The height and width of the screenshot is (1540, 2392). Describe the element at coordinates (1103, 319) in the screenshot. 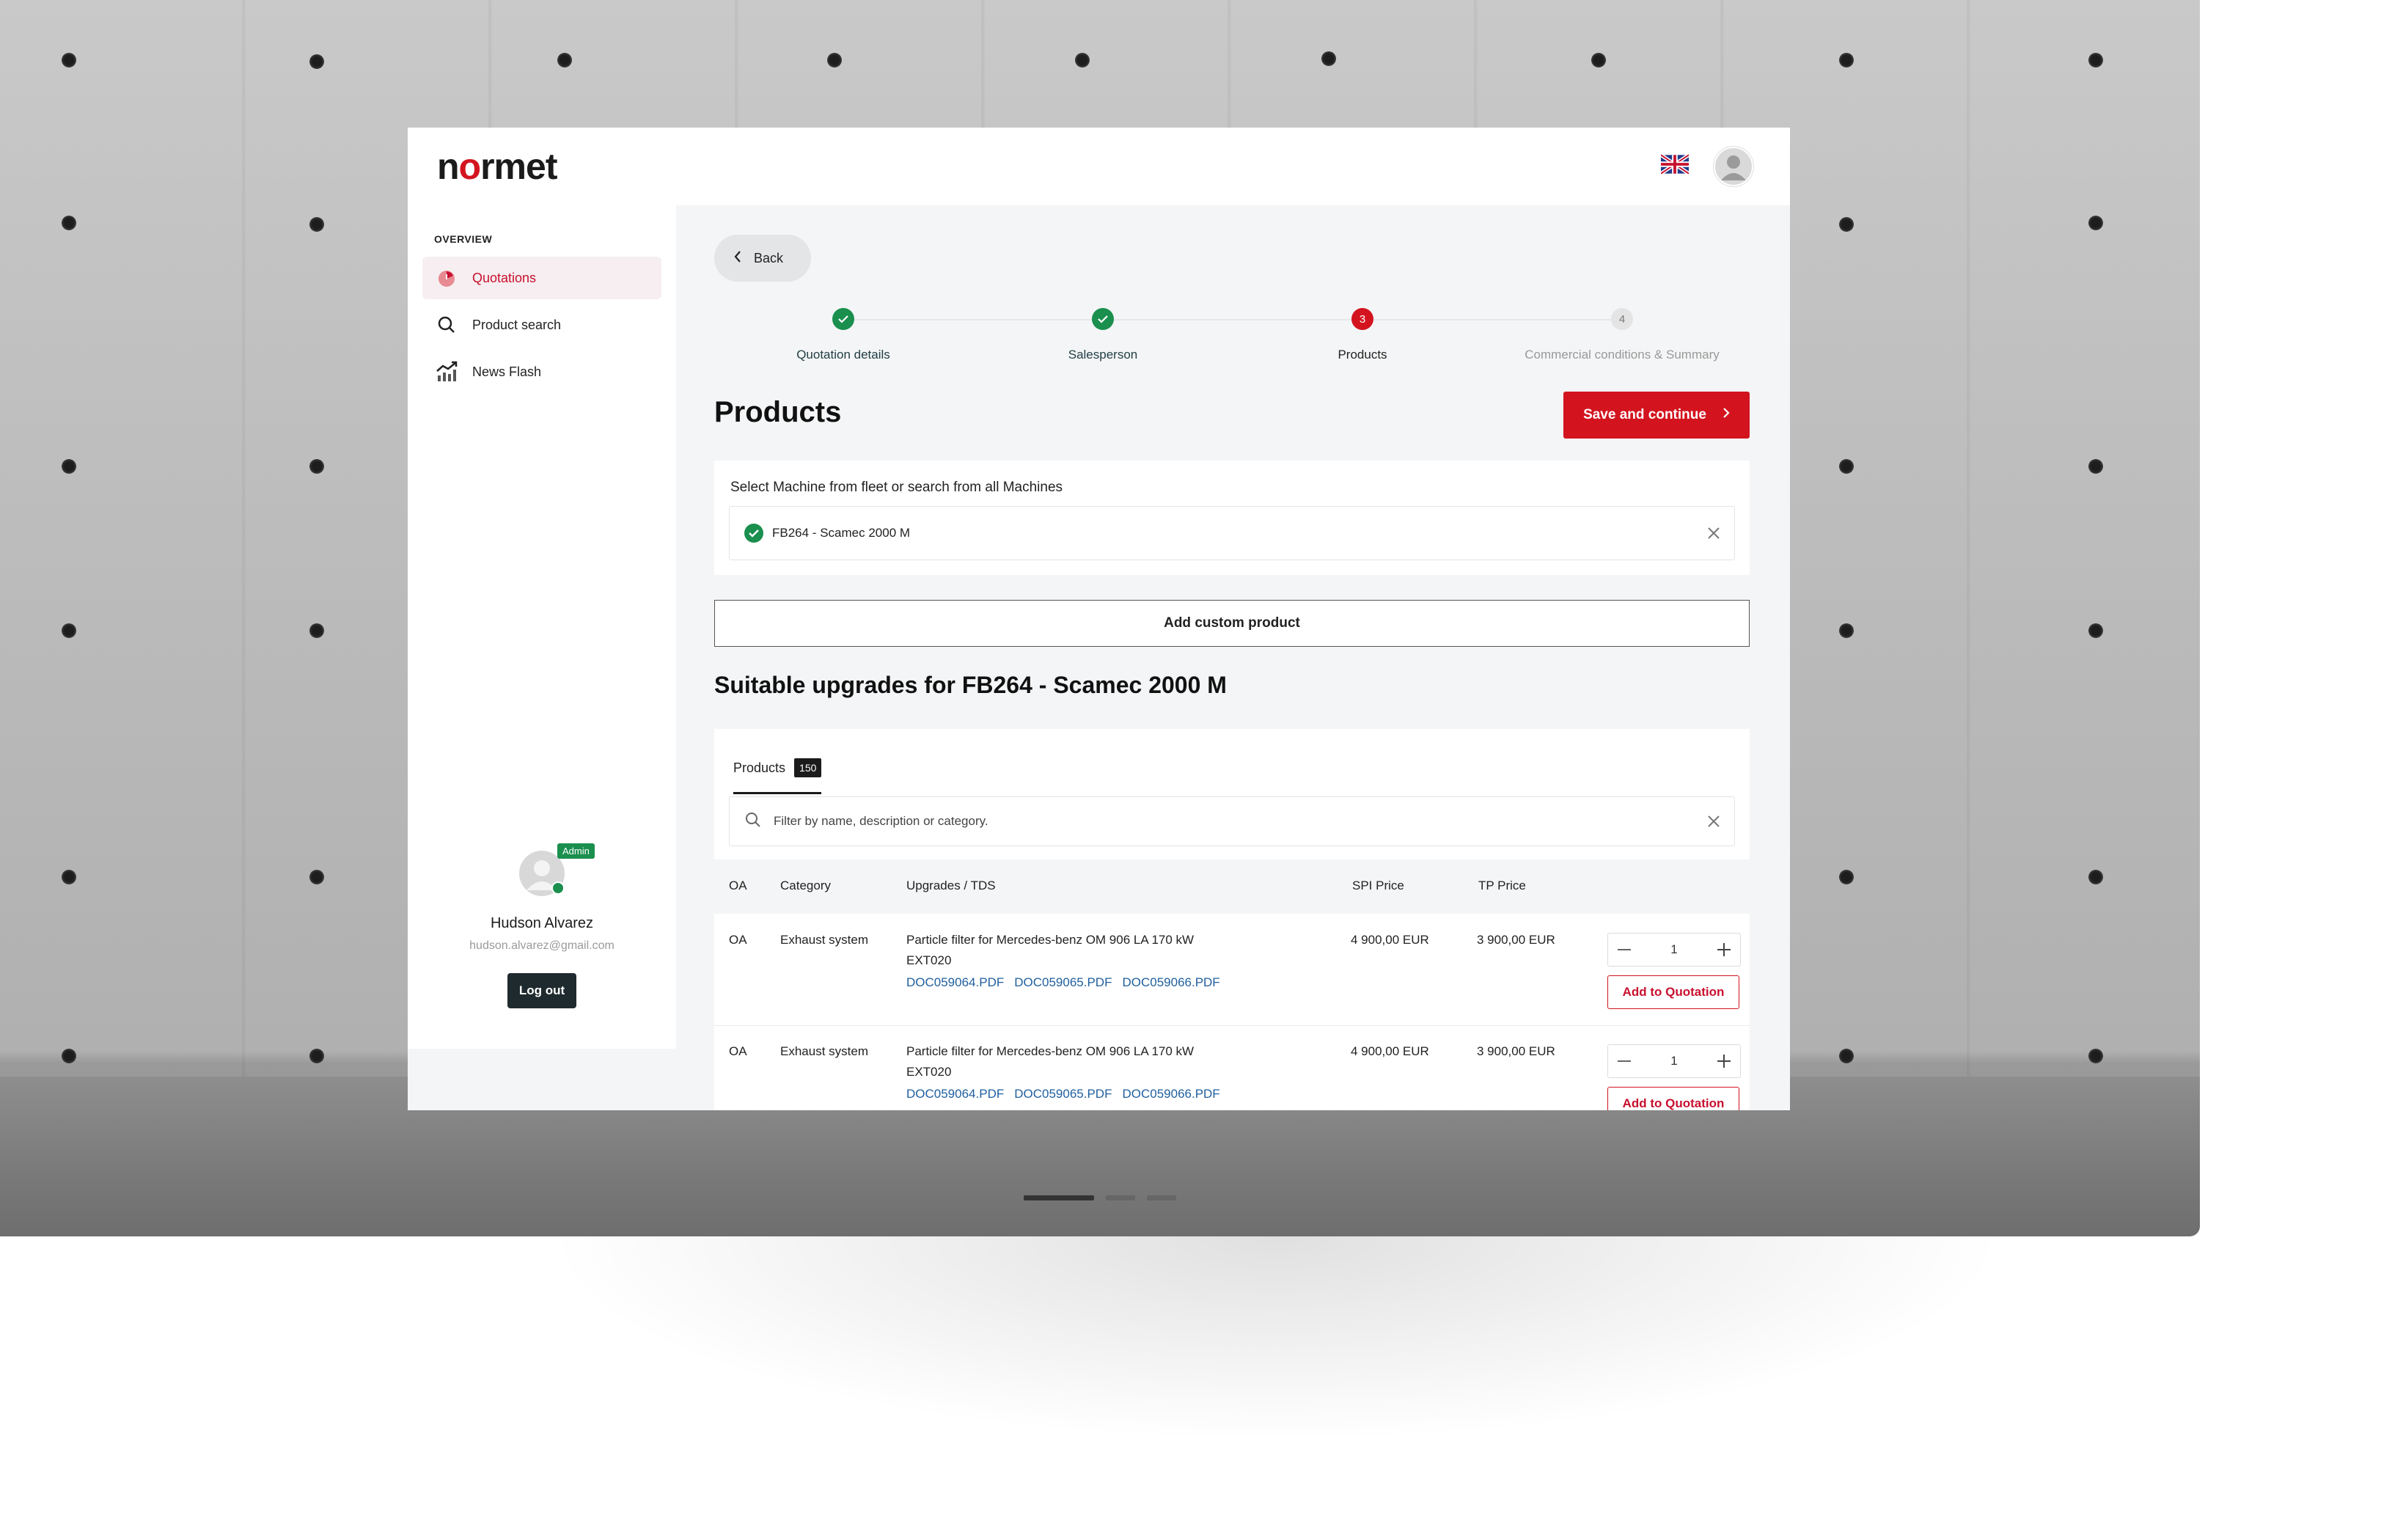

I see `check-icon` at that location.